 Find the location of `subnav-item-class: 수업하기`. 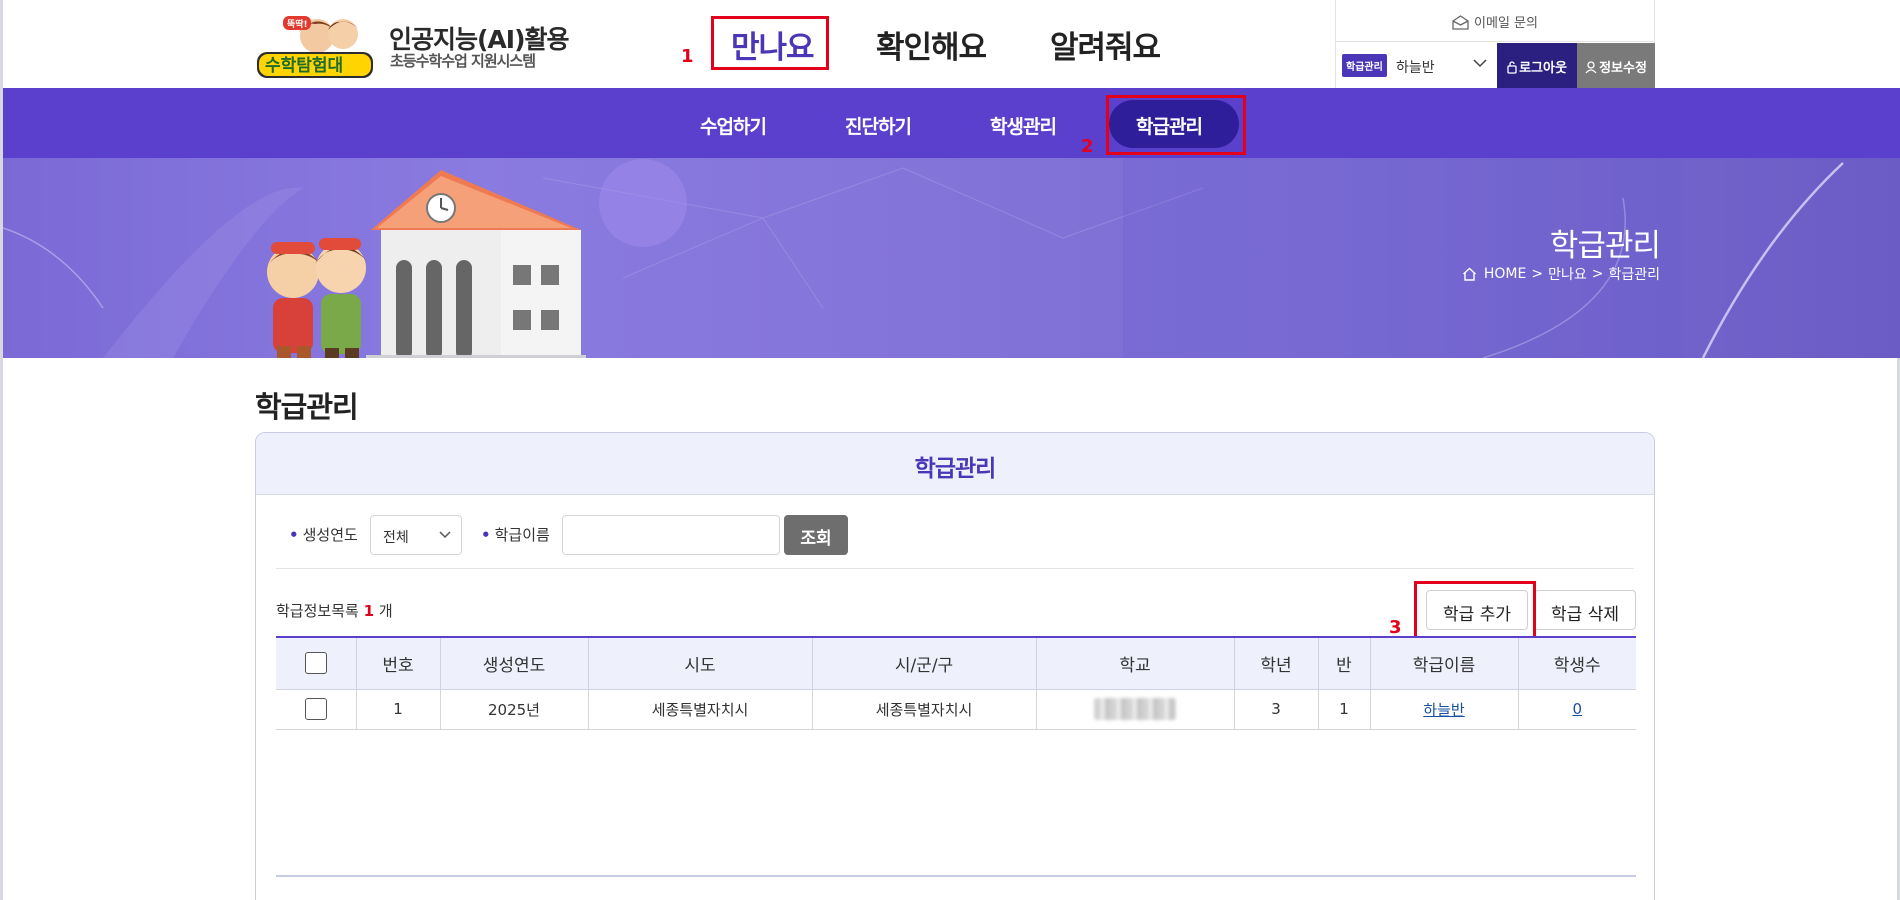

subnav-item-class: 수업하기 is located at coordinates (733, 125).